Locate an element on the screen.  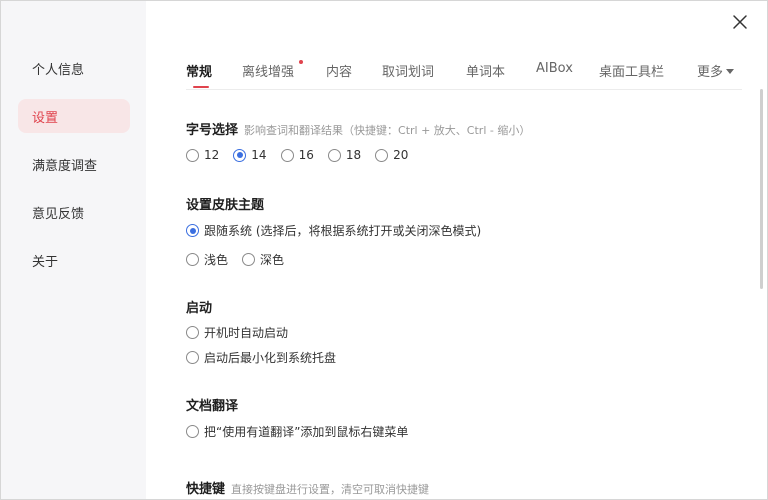
close-icon is located at coordinates (740, 22).